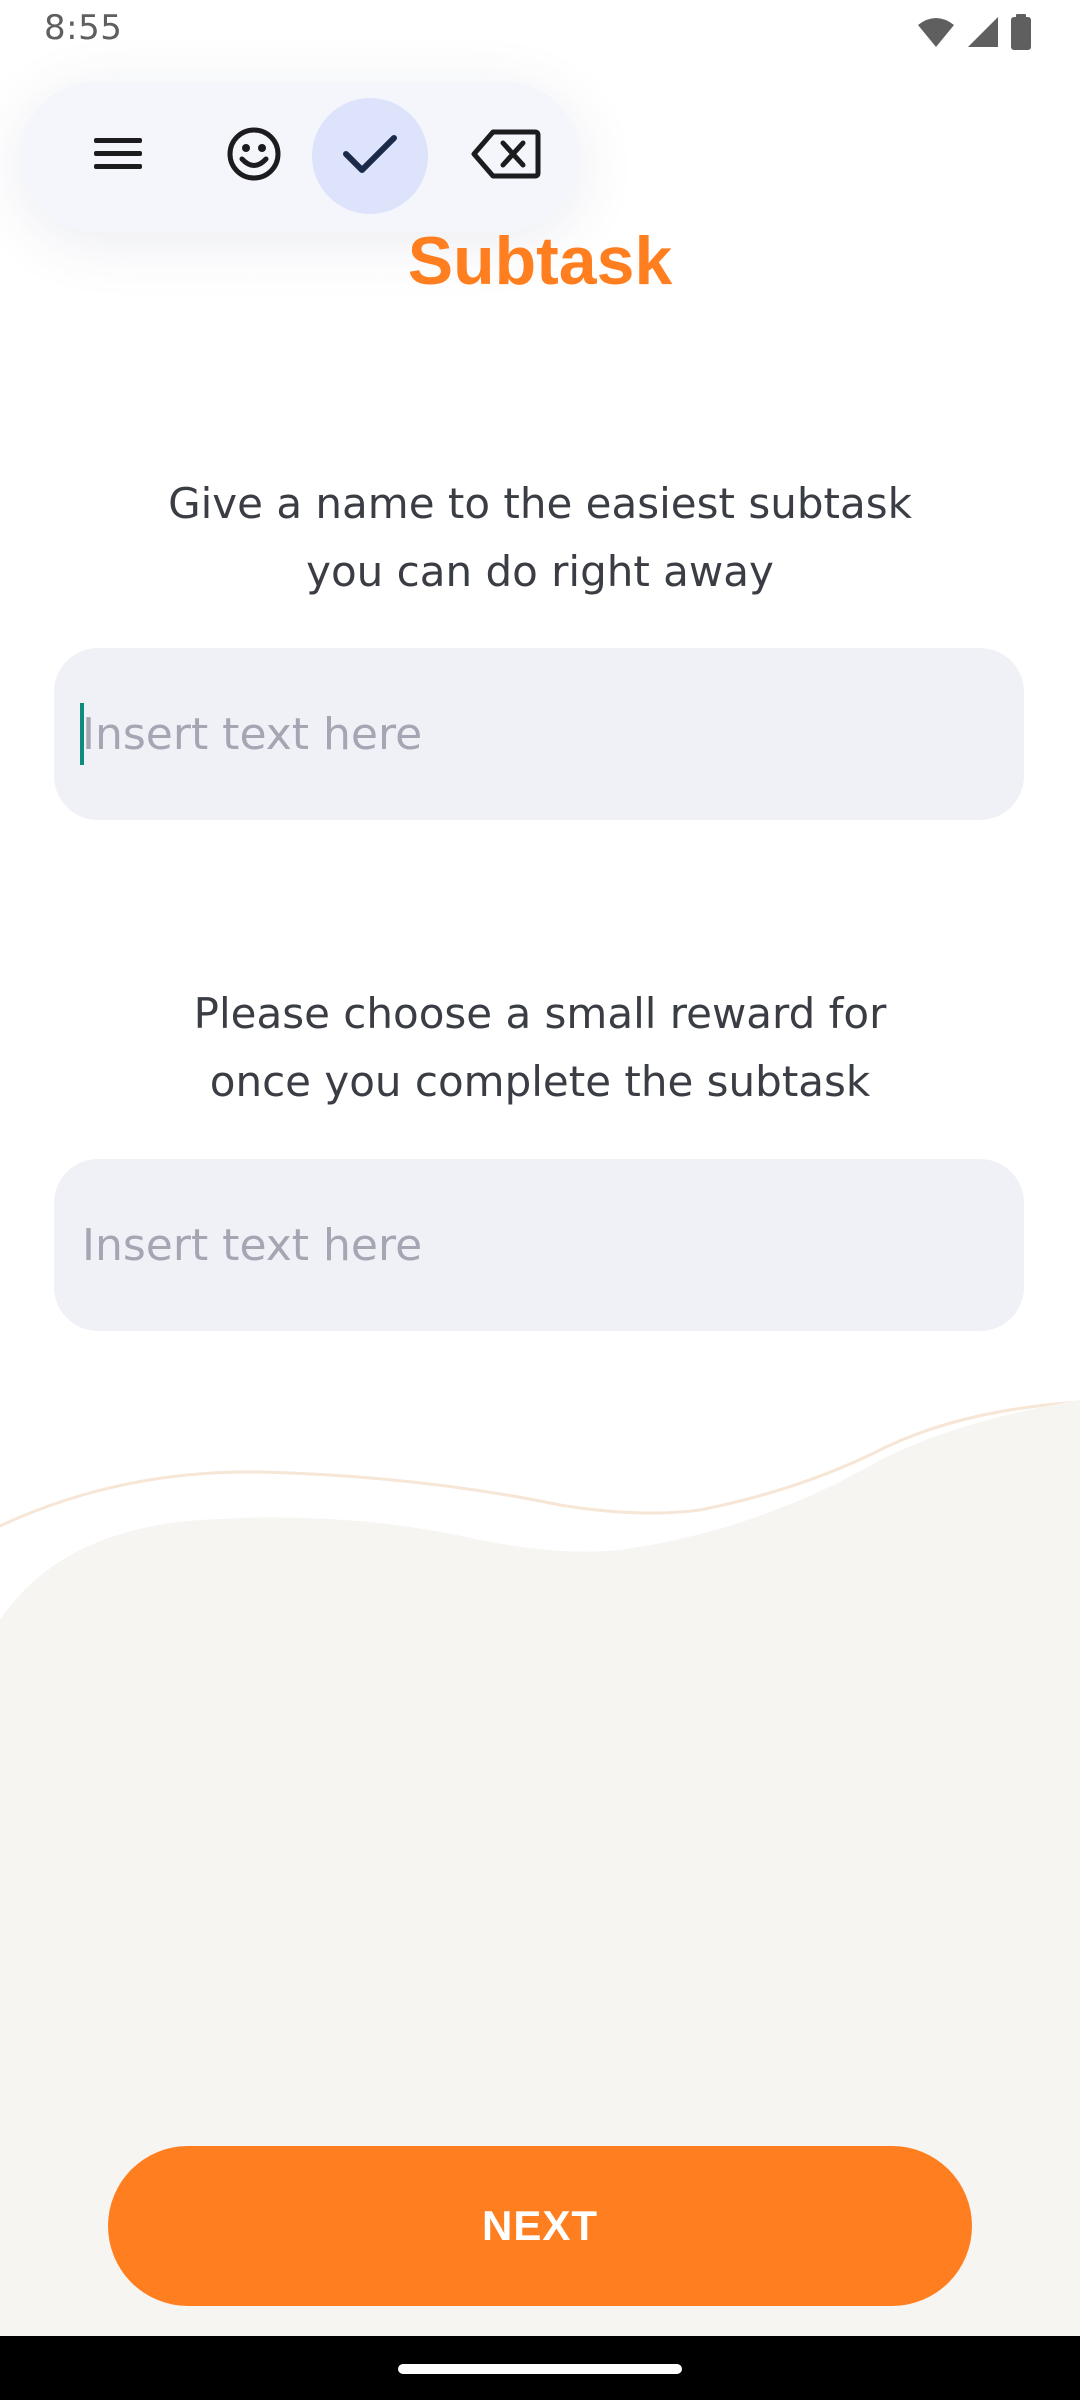 Image resolution: width=1080 pixels, height=2400 pixels. I want to click on emoji-icon, so click(254, 156).